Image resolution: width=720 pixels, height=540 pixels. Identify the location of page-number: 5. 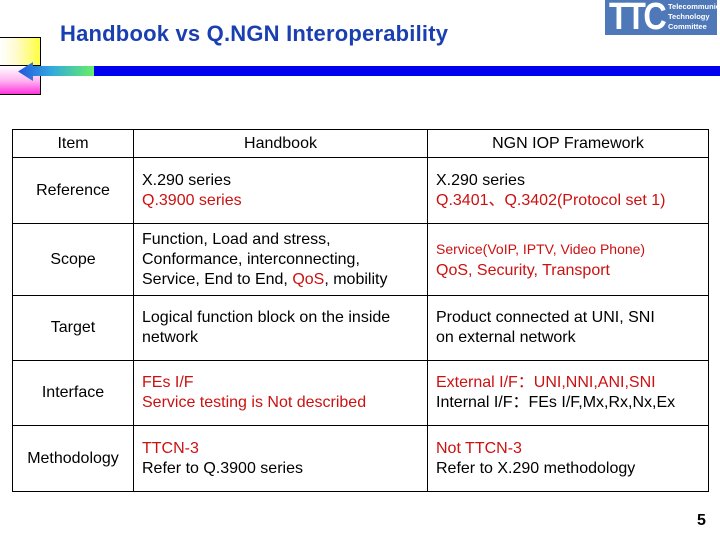
(701, 520).